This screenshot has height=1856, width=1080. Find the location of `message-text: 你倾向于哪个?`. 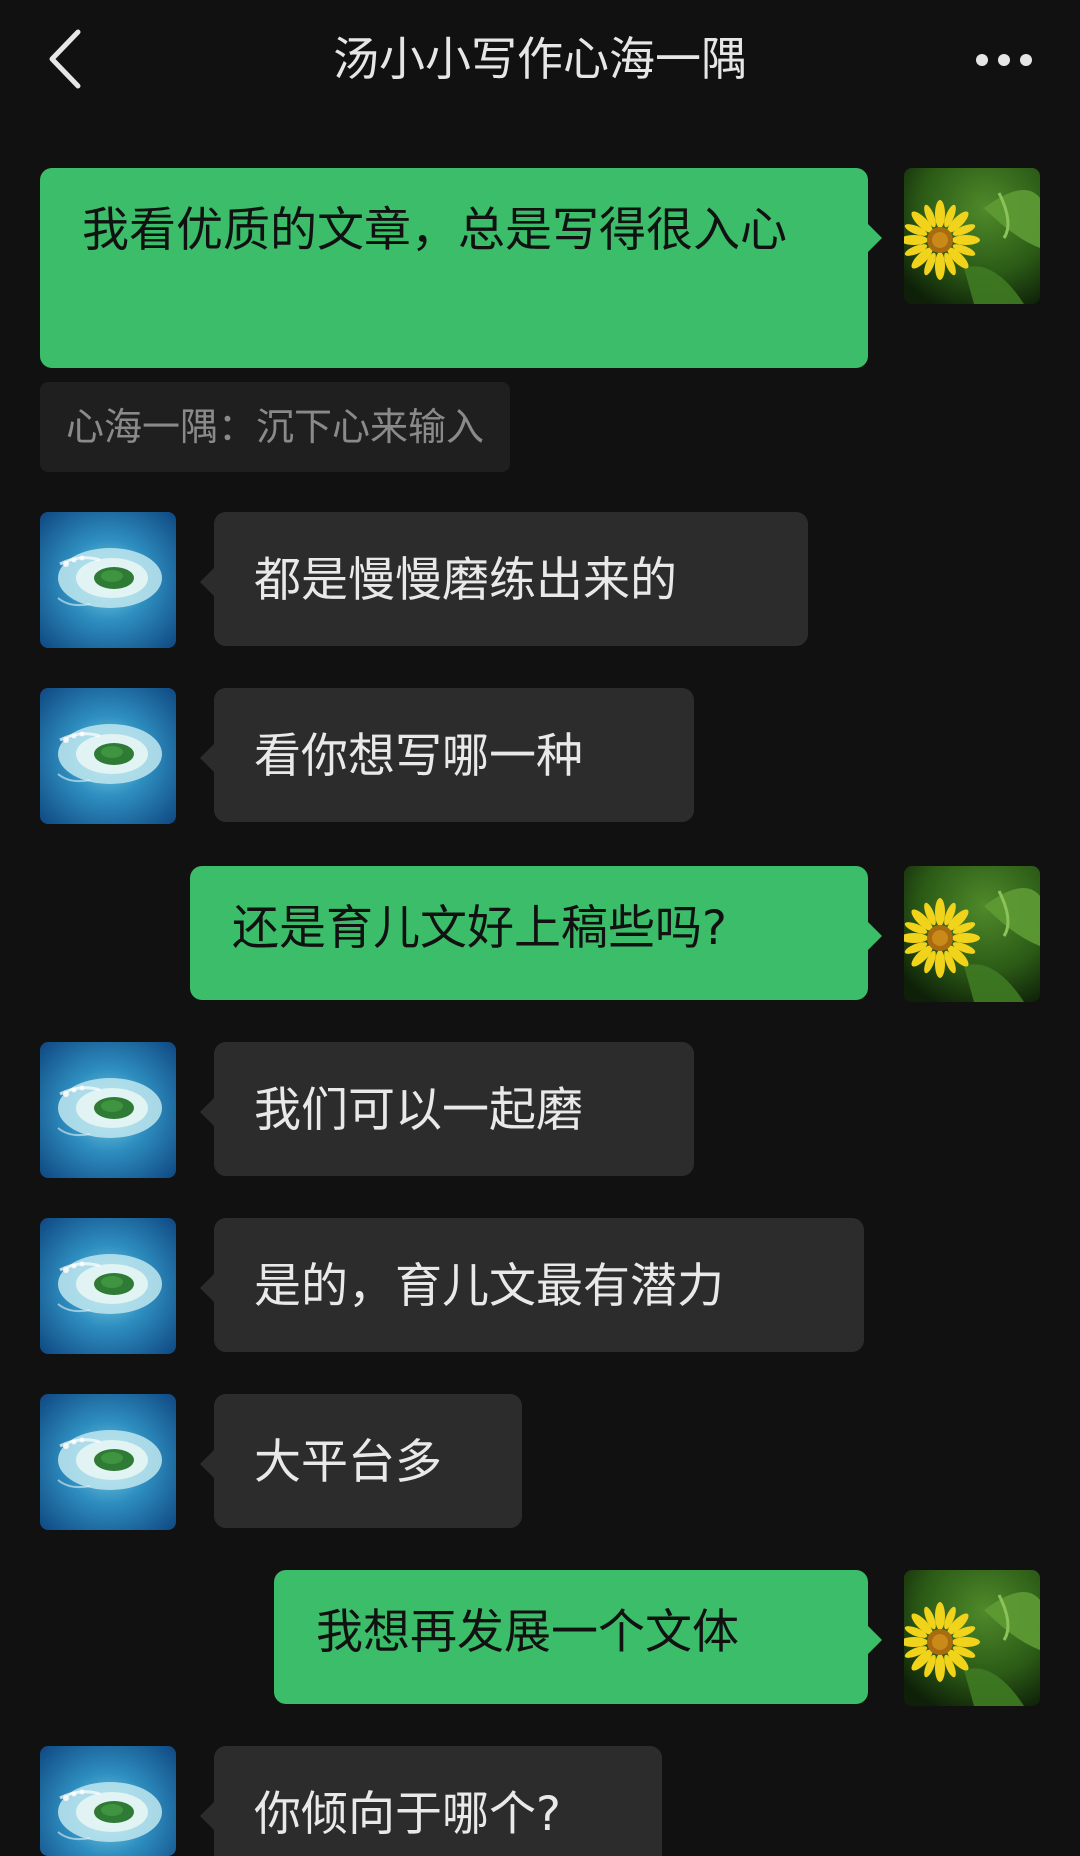

message-text: 你倾向于哪个? is located at coordinates (407, 1814).